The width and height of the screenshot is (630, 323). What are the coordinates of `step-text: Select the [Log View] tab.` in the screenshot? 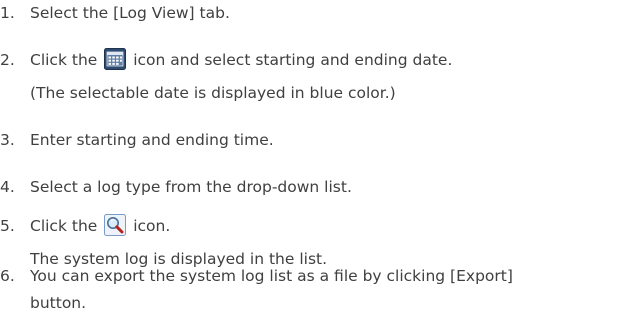 It's located at (130, 16).